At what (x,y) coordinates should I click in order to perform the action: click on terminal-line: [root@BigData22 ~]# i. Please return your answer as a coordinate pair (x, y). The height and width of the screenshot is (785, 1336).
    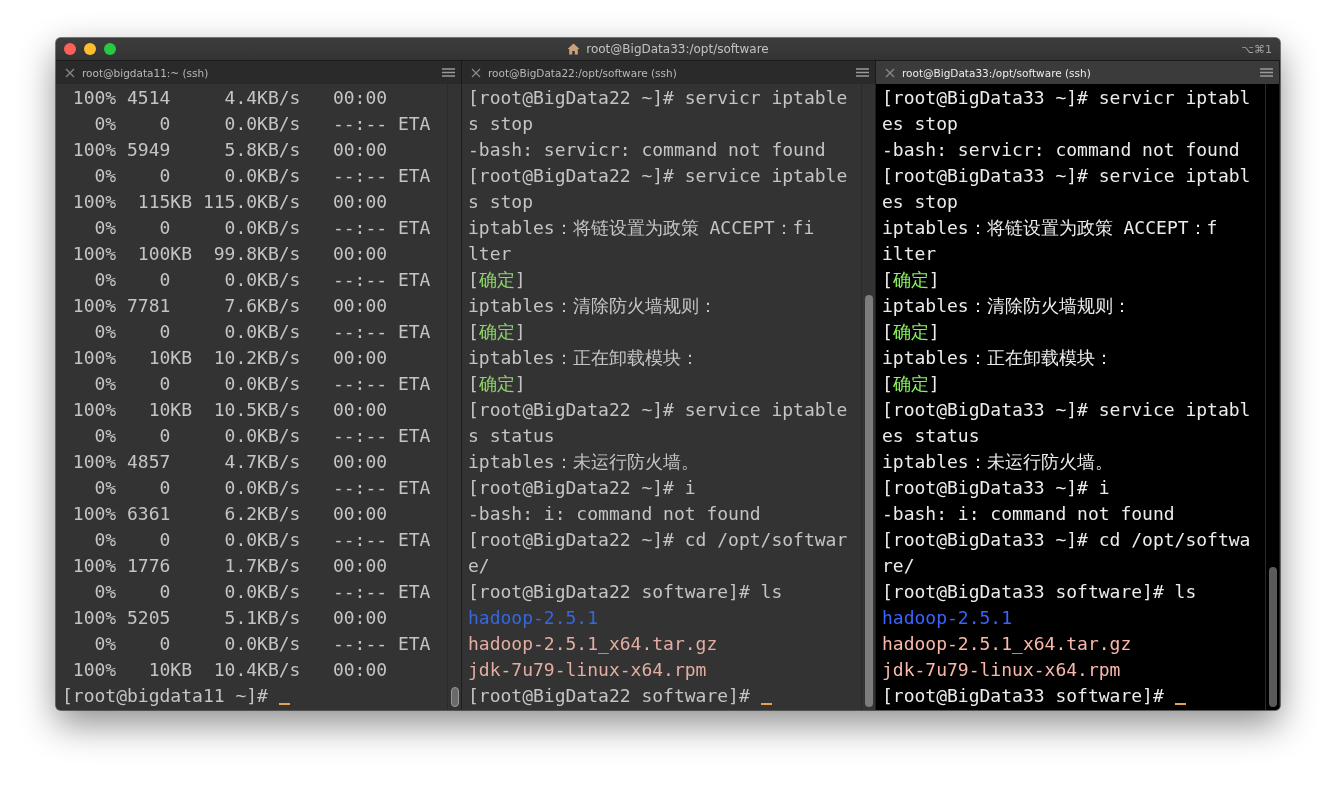
    Looking at the image, I should click on (582, 488).